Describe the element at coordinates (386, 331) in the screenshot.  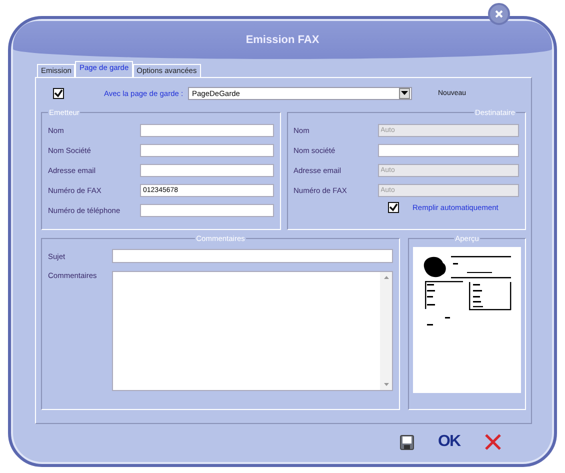
I see `scrollbar` at that location.